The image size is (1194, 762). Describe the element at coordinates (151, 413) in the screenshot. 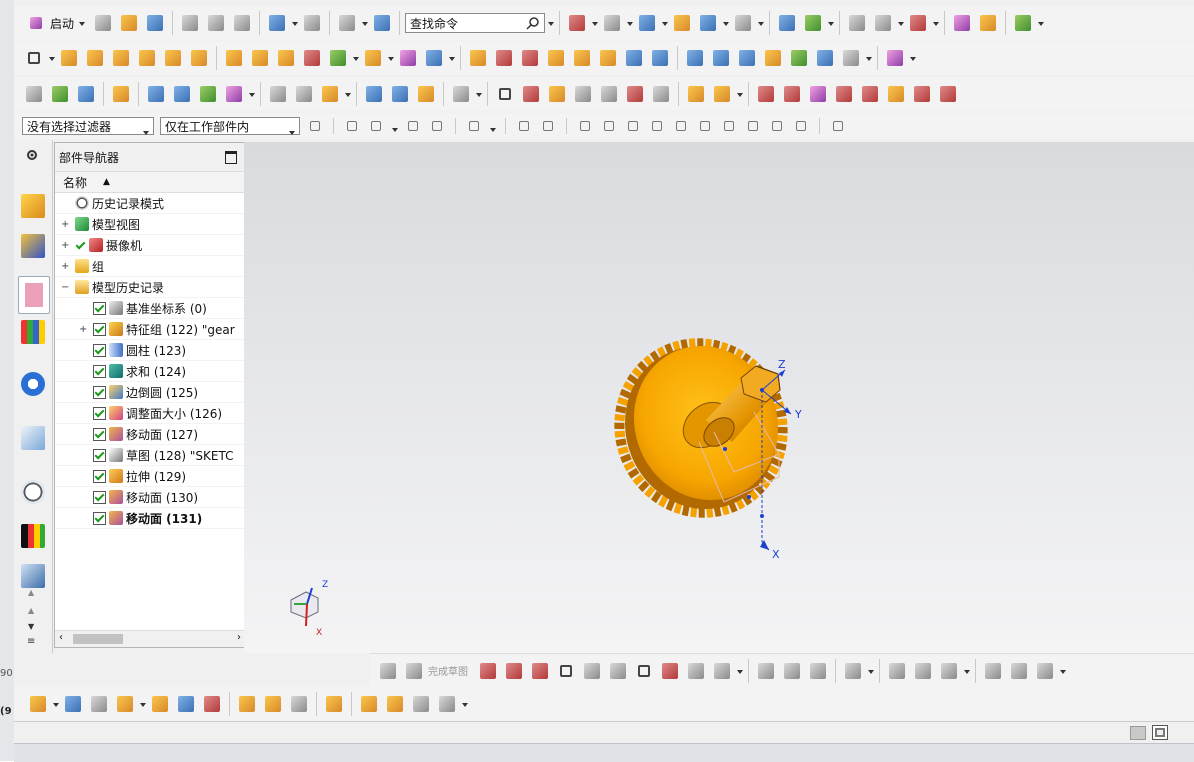

I see `tree-item: 调整面大小 (126)` at that location.